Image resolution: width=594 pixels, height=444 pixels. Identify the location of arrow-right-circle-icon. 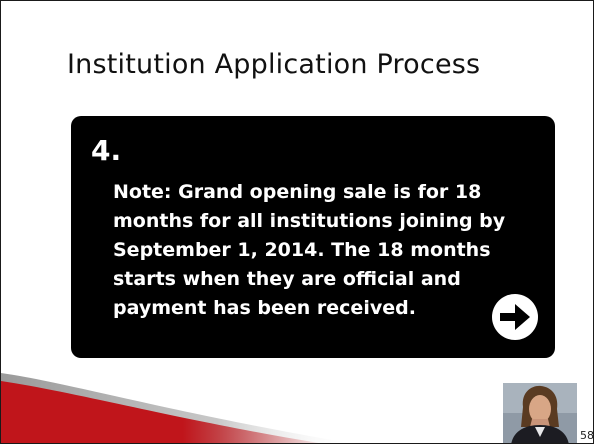
(515, 317).